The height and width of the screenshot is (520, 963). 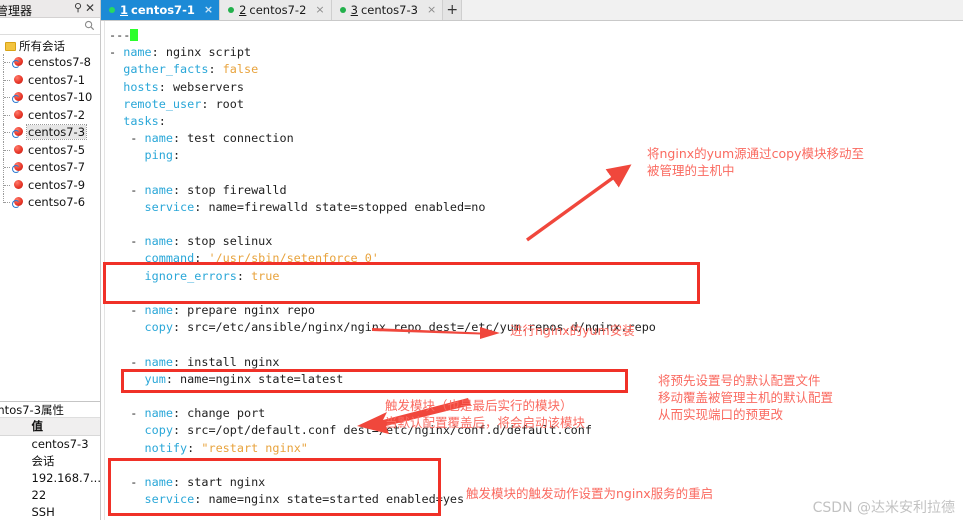 What do you see at coordinates (155, 378) in the screenshot?
I see `code-token: yum` at bounding box center [155, 378].